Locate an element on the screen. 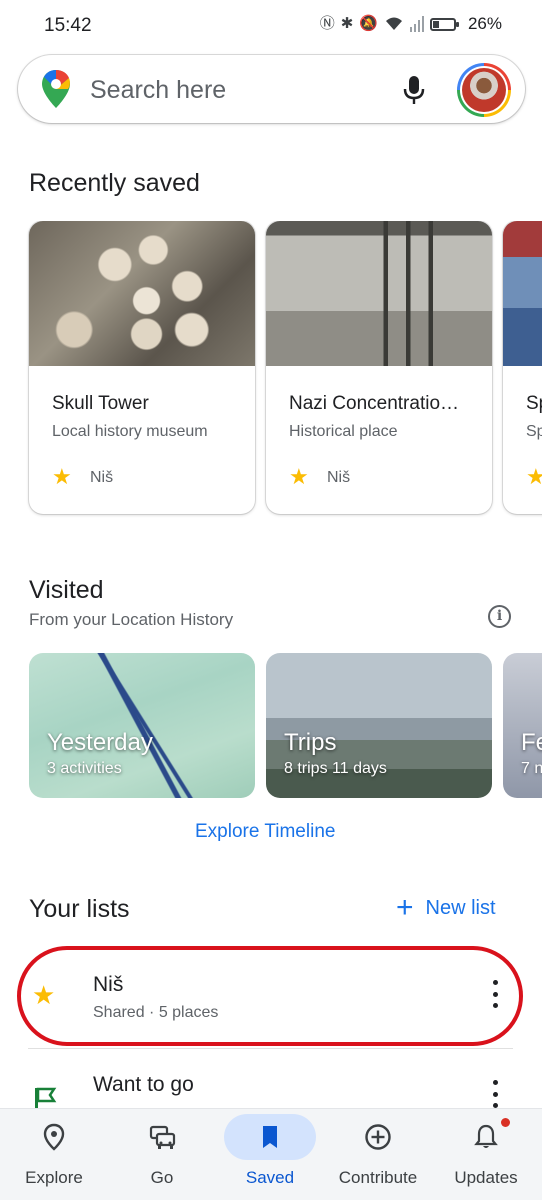 The width and height of the screenshot is (542, 1200). search-input: Search here is located at coordinates (158, 90).